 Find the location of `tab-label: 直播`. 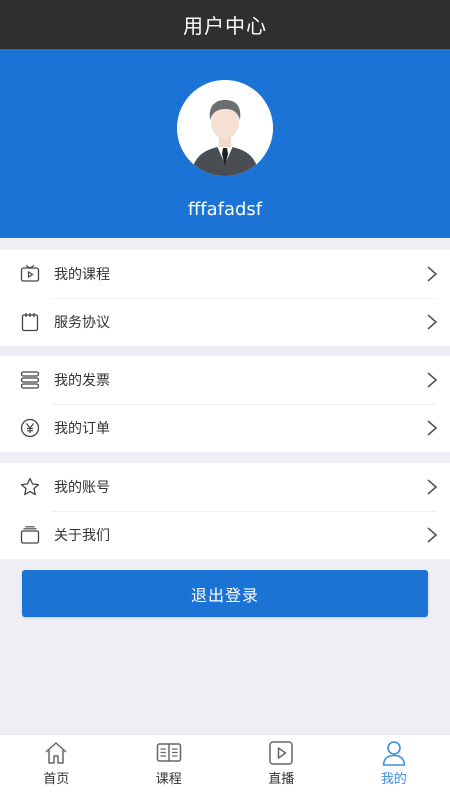

tab-label: 直播 is located at coordinates (281, 779).